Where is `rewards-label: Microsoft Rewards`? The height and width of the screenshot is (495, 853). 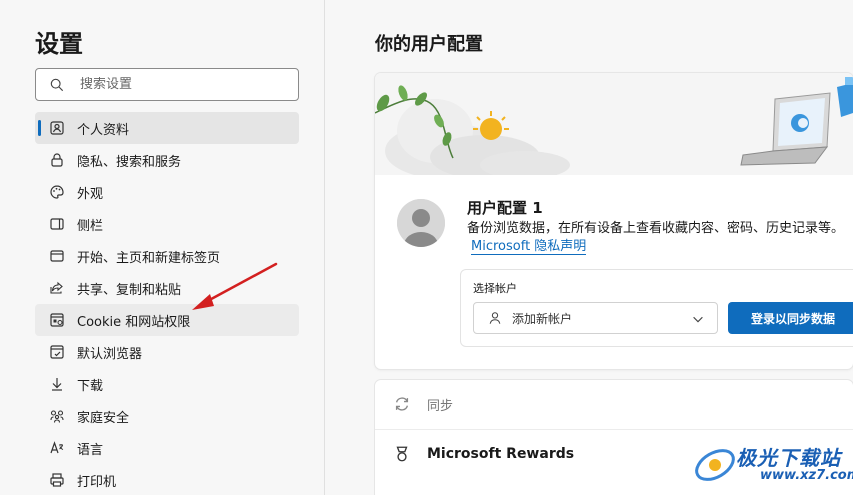
rewards-label: Microsoft Rewards is located at coordinates (501, 453).